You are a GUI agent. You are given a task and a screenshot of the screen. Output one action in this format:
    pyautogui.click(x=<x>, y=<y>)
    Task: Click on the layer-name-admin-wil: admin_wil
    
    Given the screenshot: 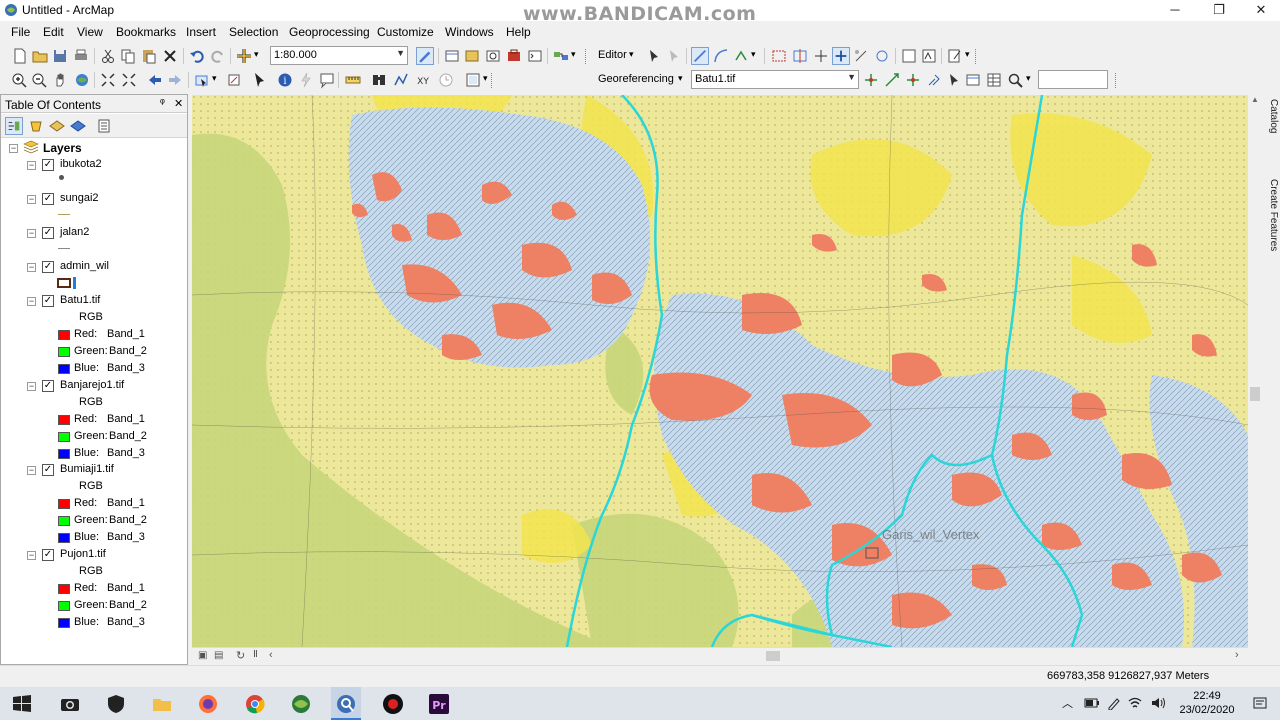 What is the action you would take?
    pyautogui.click(x=84, y=268)
    